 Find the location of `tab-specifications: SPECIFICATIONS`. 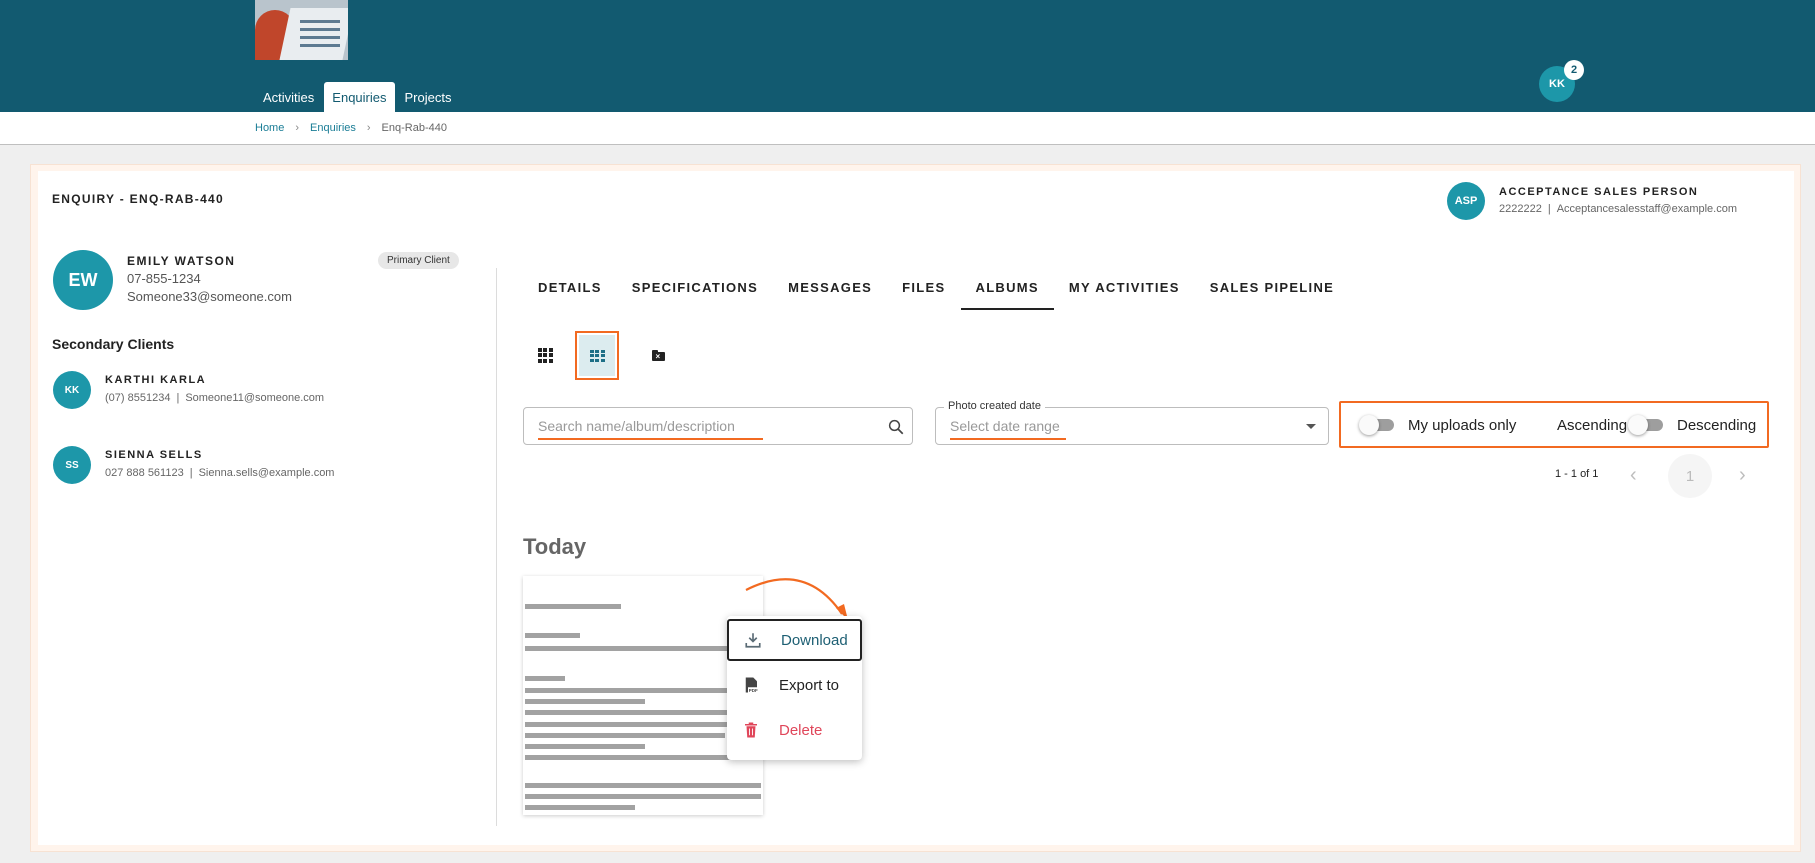

tab-specifications: SPECIFICATIONS is located at coordinates (695, 290).